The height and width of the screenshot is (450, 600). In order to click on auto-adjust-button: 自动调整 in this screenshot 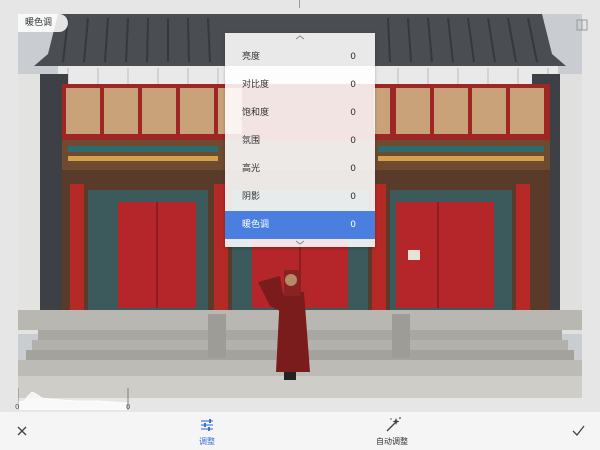, I will do `click(392, 431)`.